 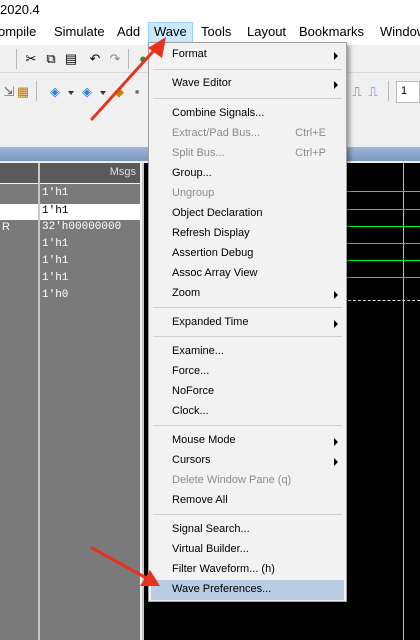 What do you see at coordinates (125, 566) in the screenshot?
I see `annotation-arrow-to-wave-preferences` at bounding box center [125, 566].